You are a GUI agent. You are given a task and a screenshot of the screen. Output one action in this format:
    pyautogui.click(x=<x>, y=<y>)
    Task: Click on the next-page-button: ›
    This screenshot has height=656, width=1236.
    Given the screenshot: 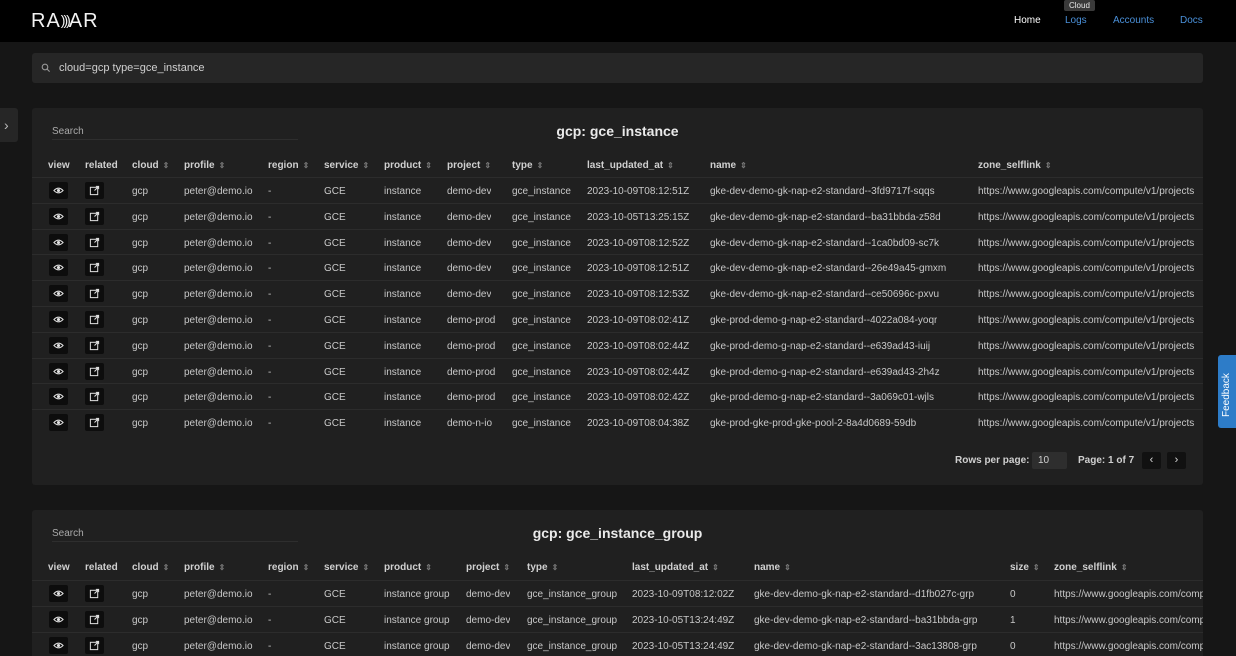 What is the action you would take?
    pyautogui.click(x=1176, y=460)
    